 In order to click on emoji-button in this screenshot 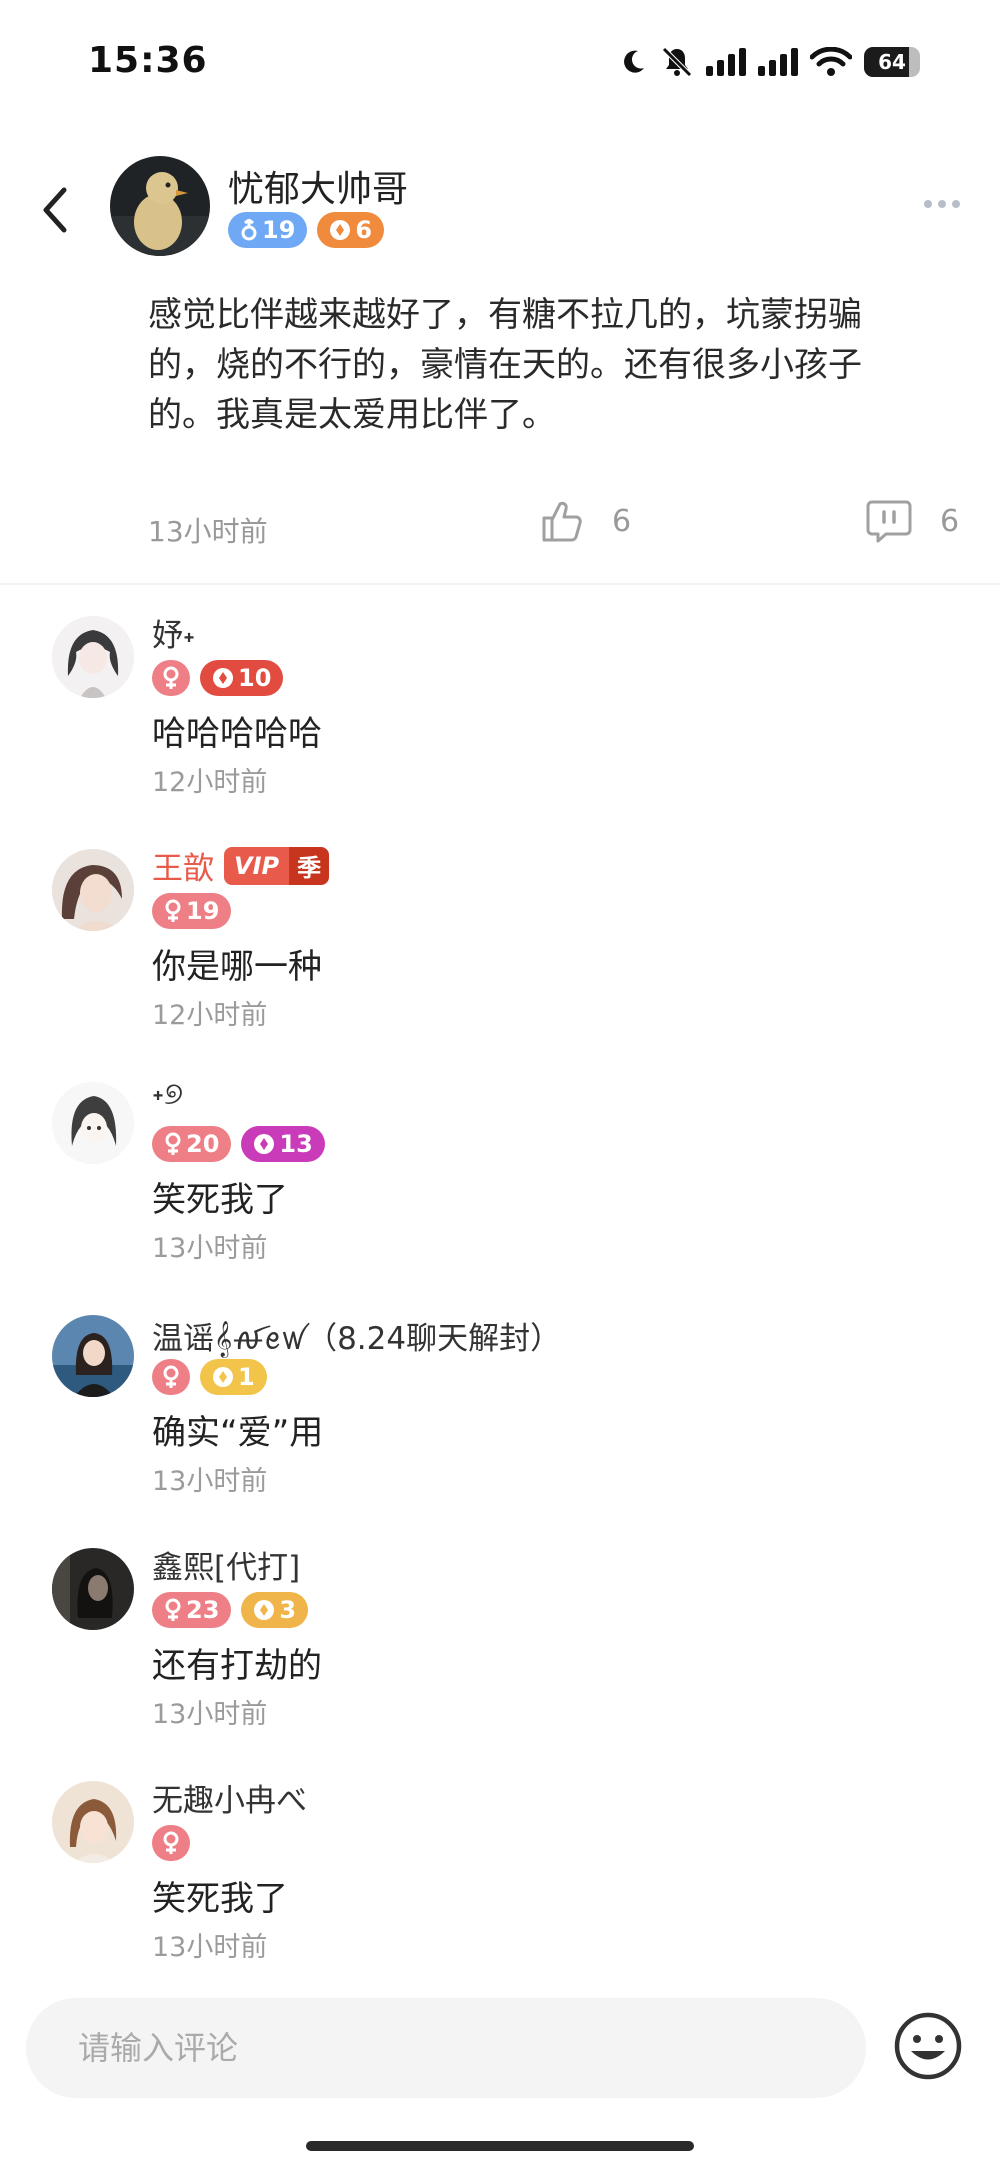, I will do `click(928, 2046)`.